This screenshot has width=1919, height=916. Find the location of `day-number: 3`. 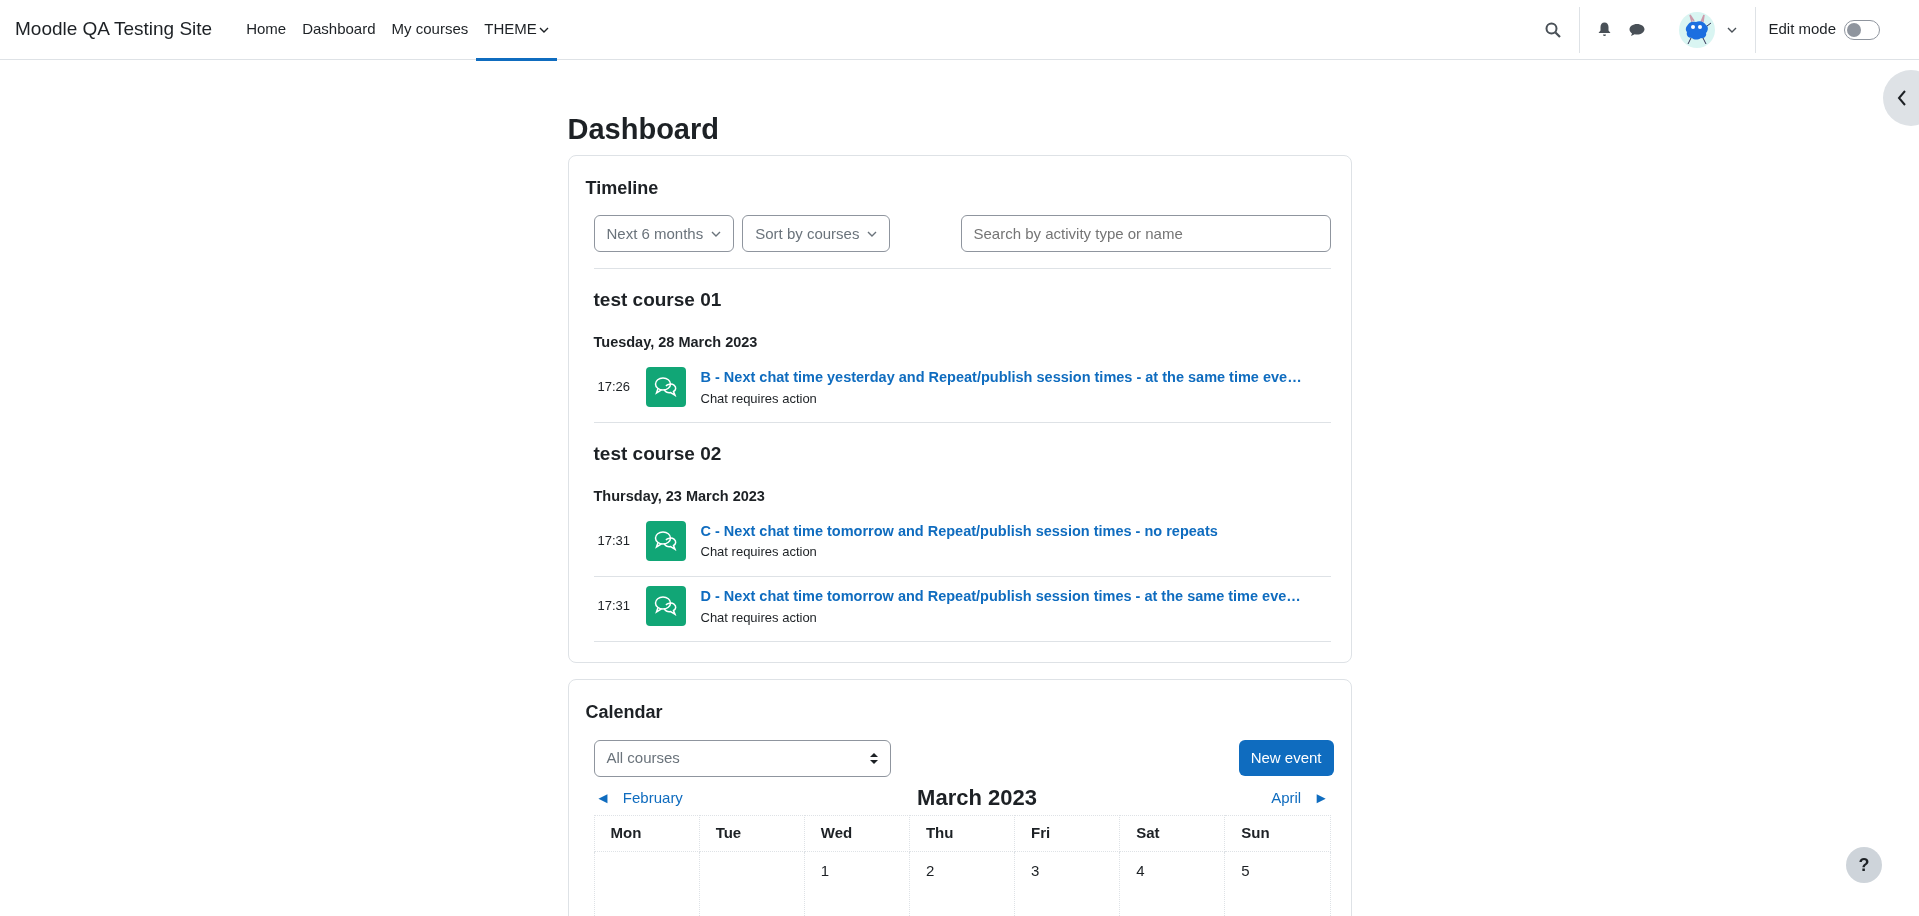

day-number: 3 is located at coordinates (1035, 870).